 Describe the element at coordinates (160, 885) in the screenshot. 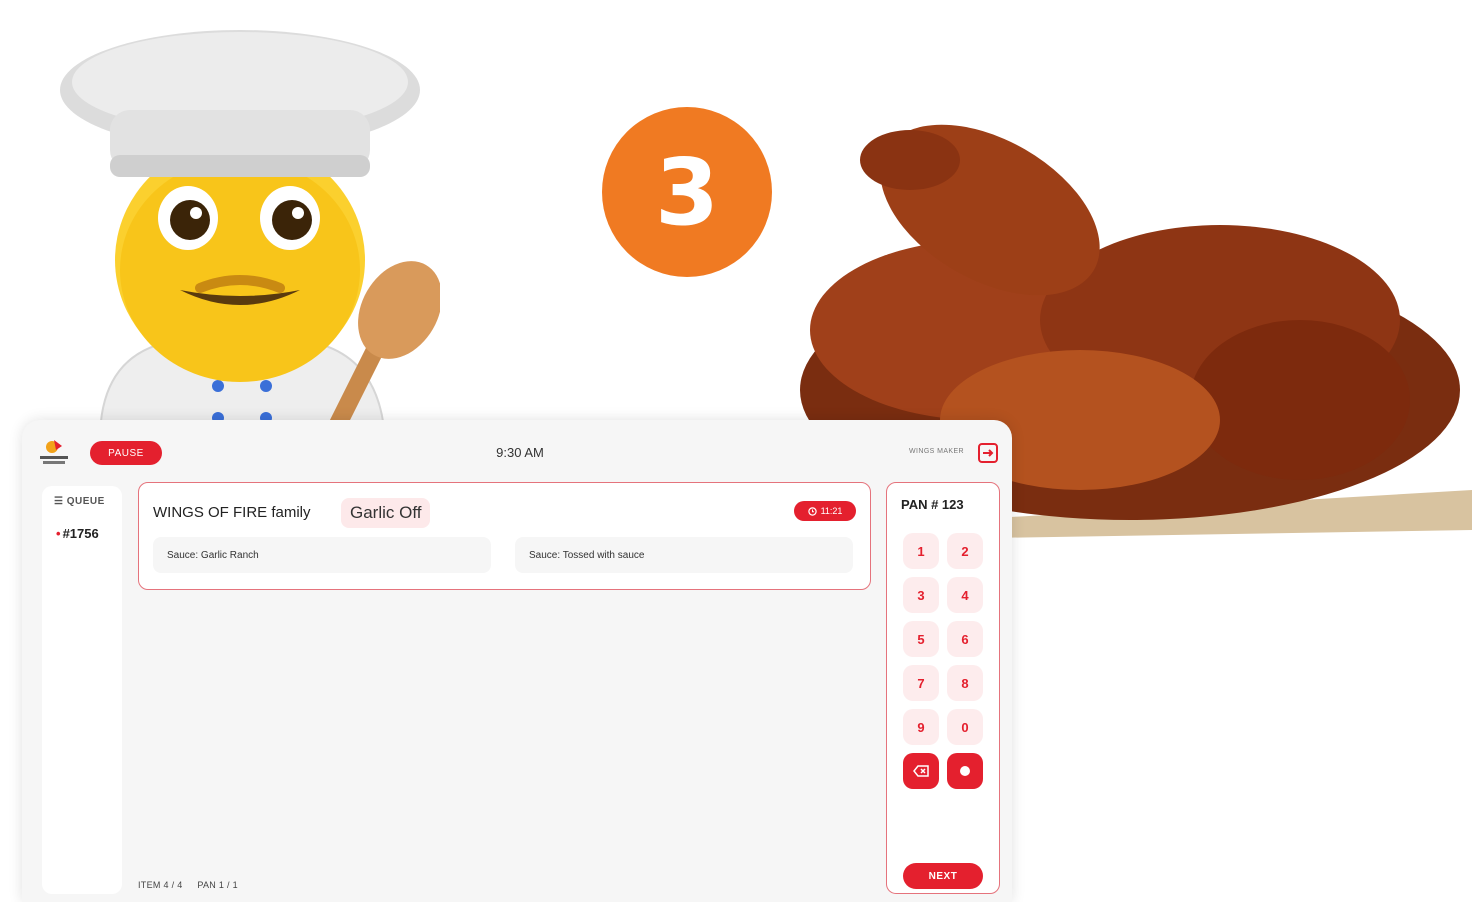

I see `item-progress: ITEM 4 / 4` at that location.